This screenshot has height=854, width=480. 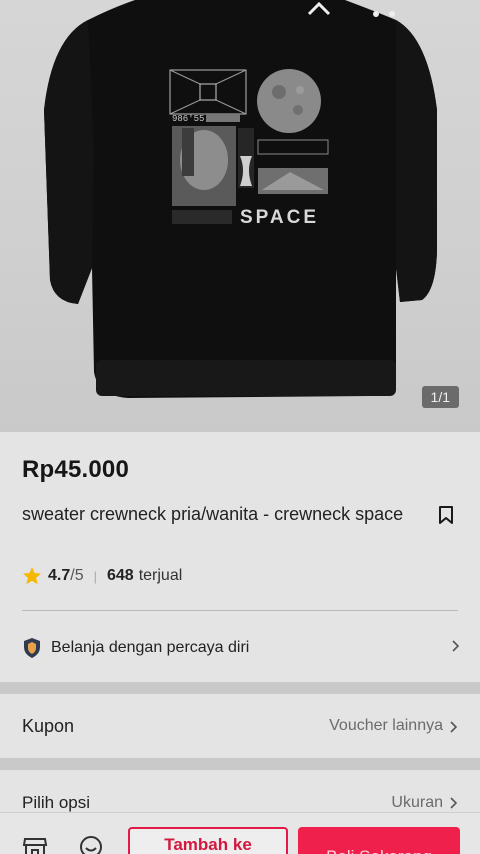 What do you see at coordinates (379, 840) in the screenshot?
I see `buy-now-button: Beli Sekarang` at bounding box center [379, 840].